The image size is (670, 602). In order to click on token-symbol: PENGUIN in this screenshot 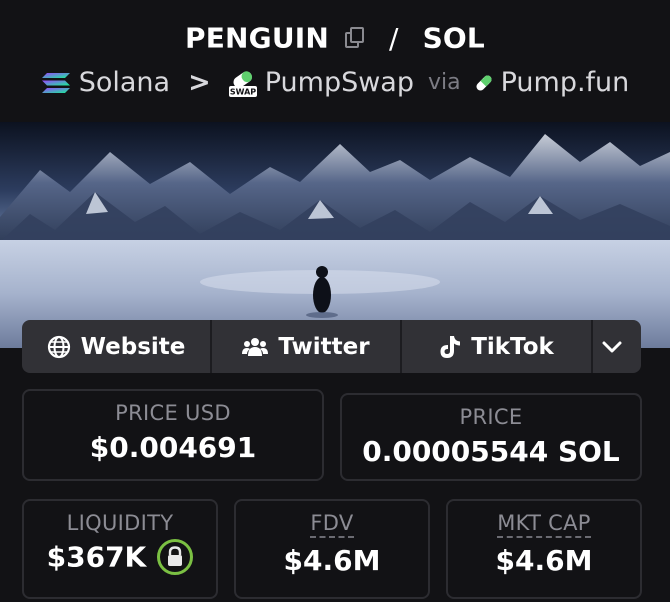, I will do `click(257, 38)`.